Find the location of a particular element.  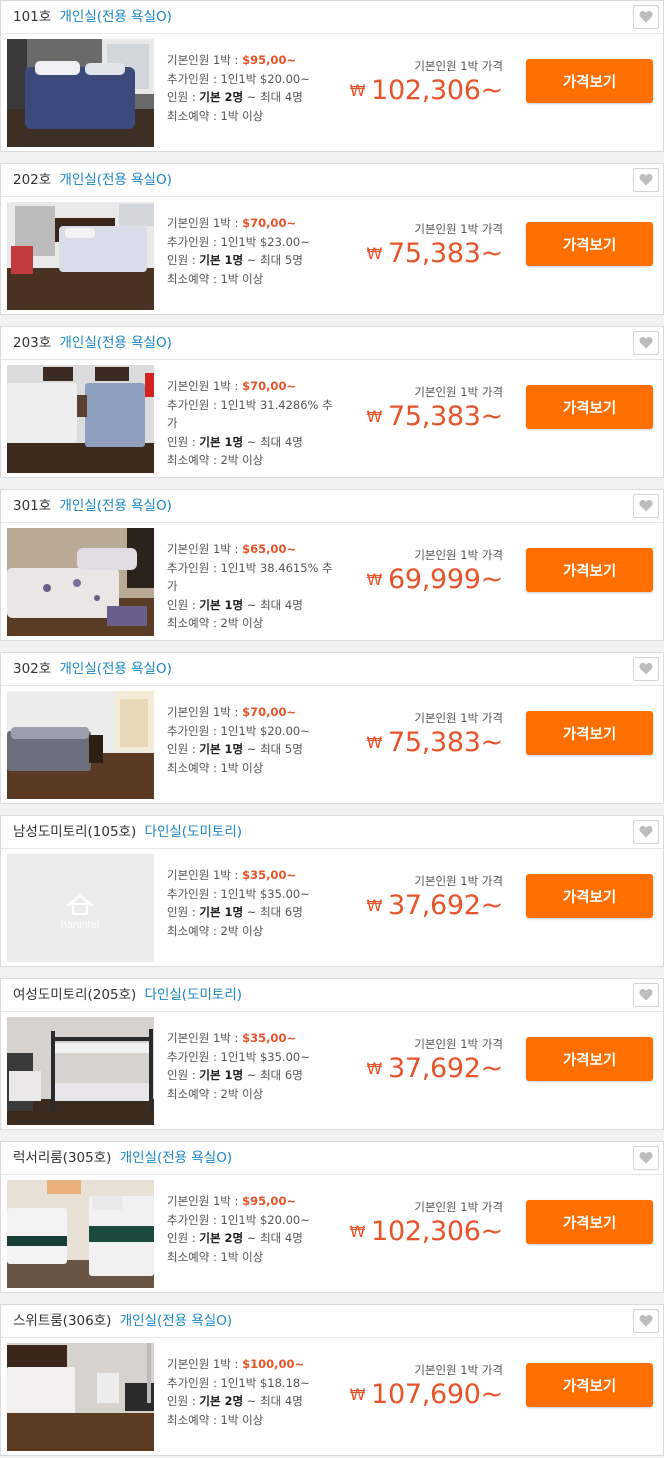

base-price-line: 기본인원 1박 : $100,00~ is located at coordinates (236, 1364).